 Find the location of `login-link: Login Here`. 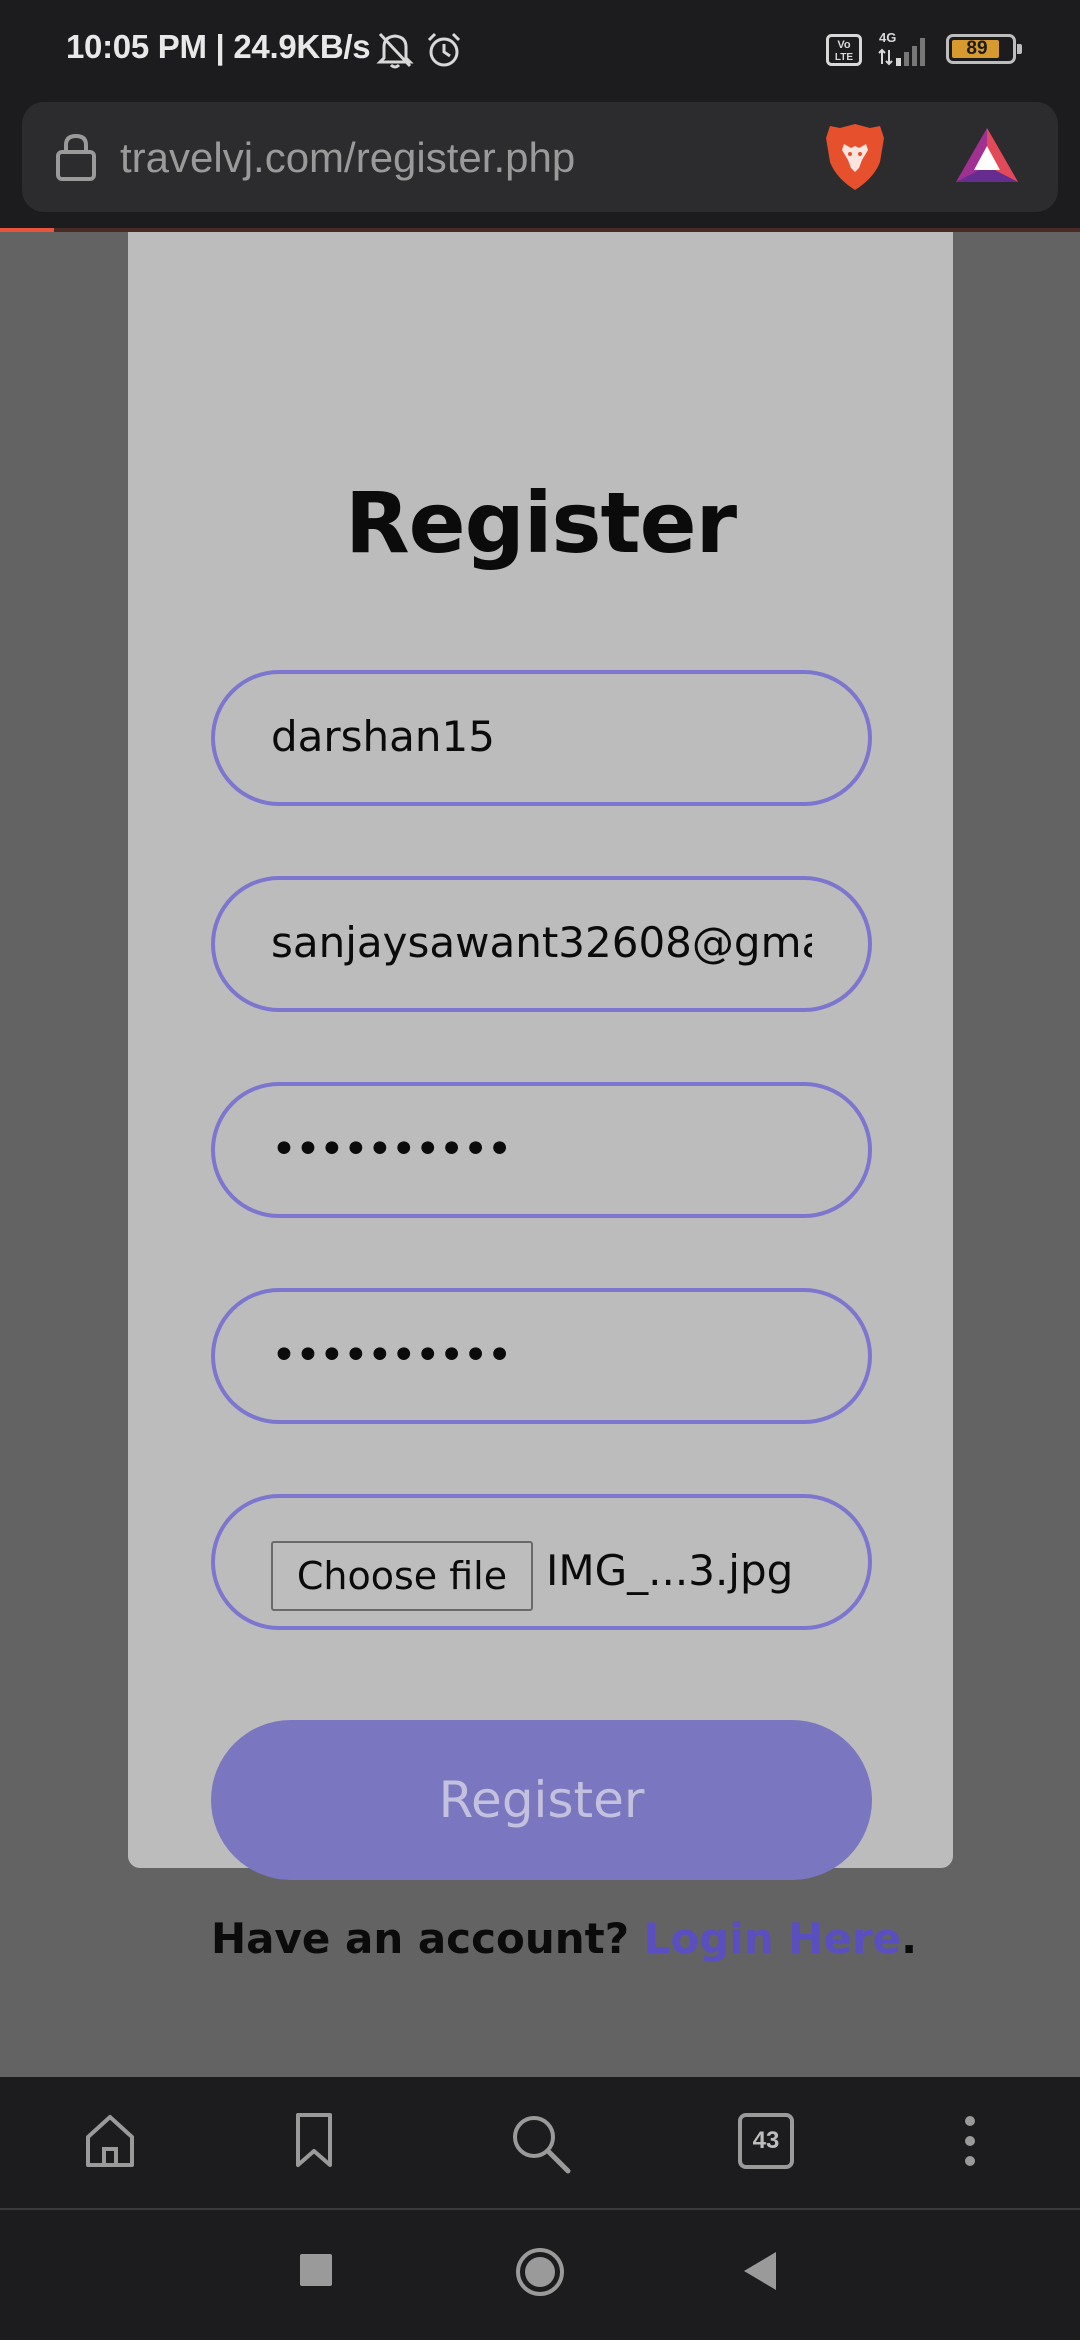

login-link: Login Here is located at coordinates (772, 1938).